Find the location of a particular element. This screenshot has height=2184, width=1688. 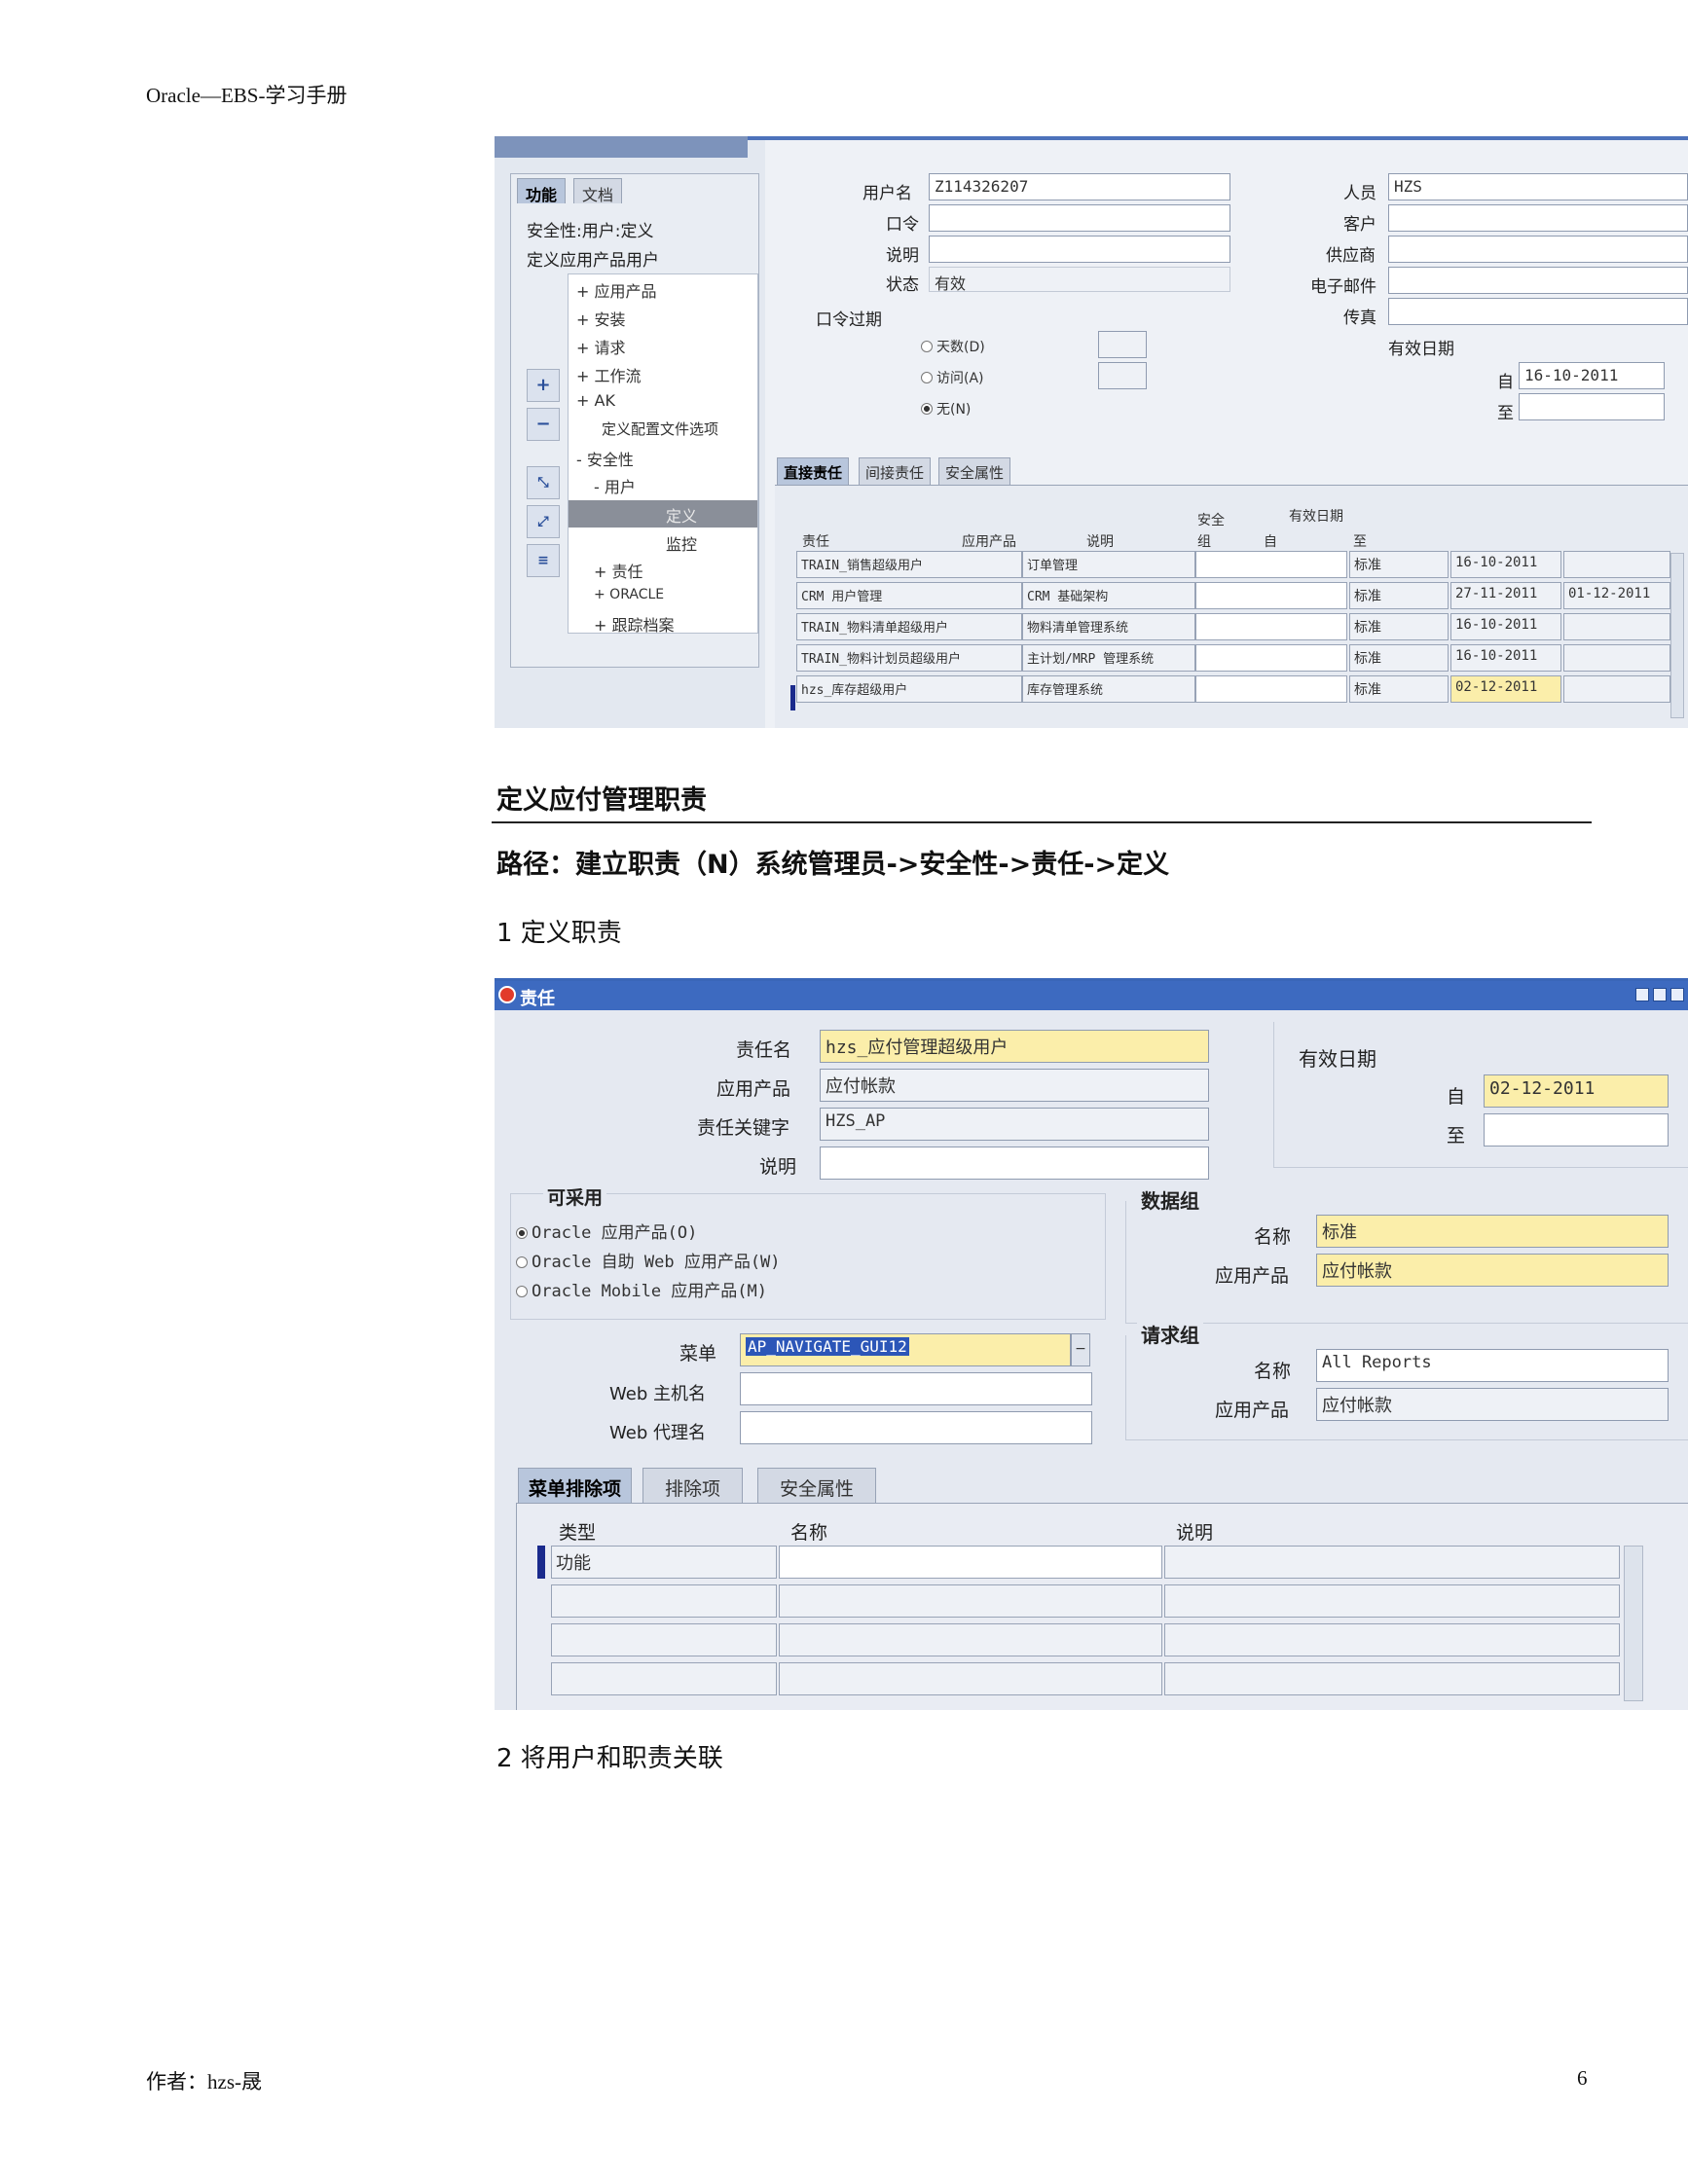

expiry-days-field is located at coordinates (1122, 344).